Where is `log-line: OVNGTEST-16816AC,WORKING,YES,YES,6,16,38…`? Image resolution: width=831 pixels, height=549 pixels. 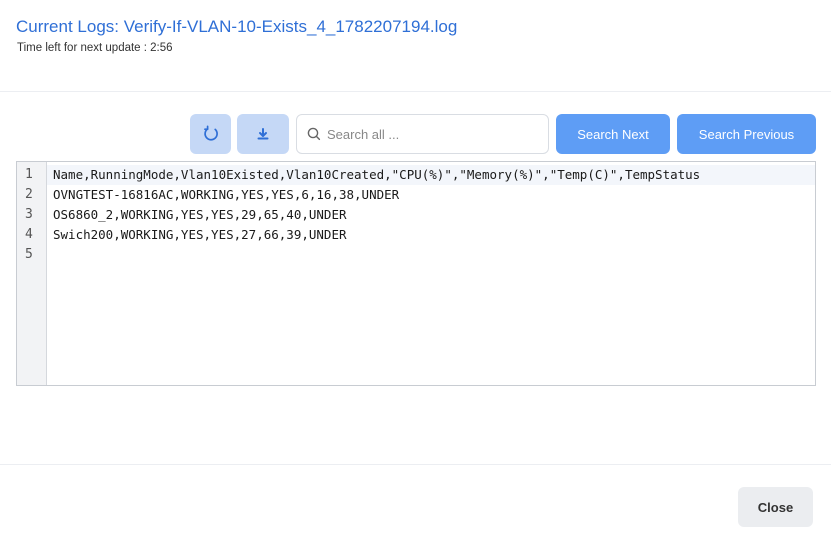 log-line: OVNGTEST-16816AC,WORKING,YES,YES,6,16,38… is located at coordinates (431, 195).